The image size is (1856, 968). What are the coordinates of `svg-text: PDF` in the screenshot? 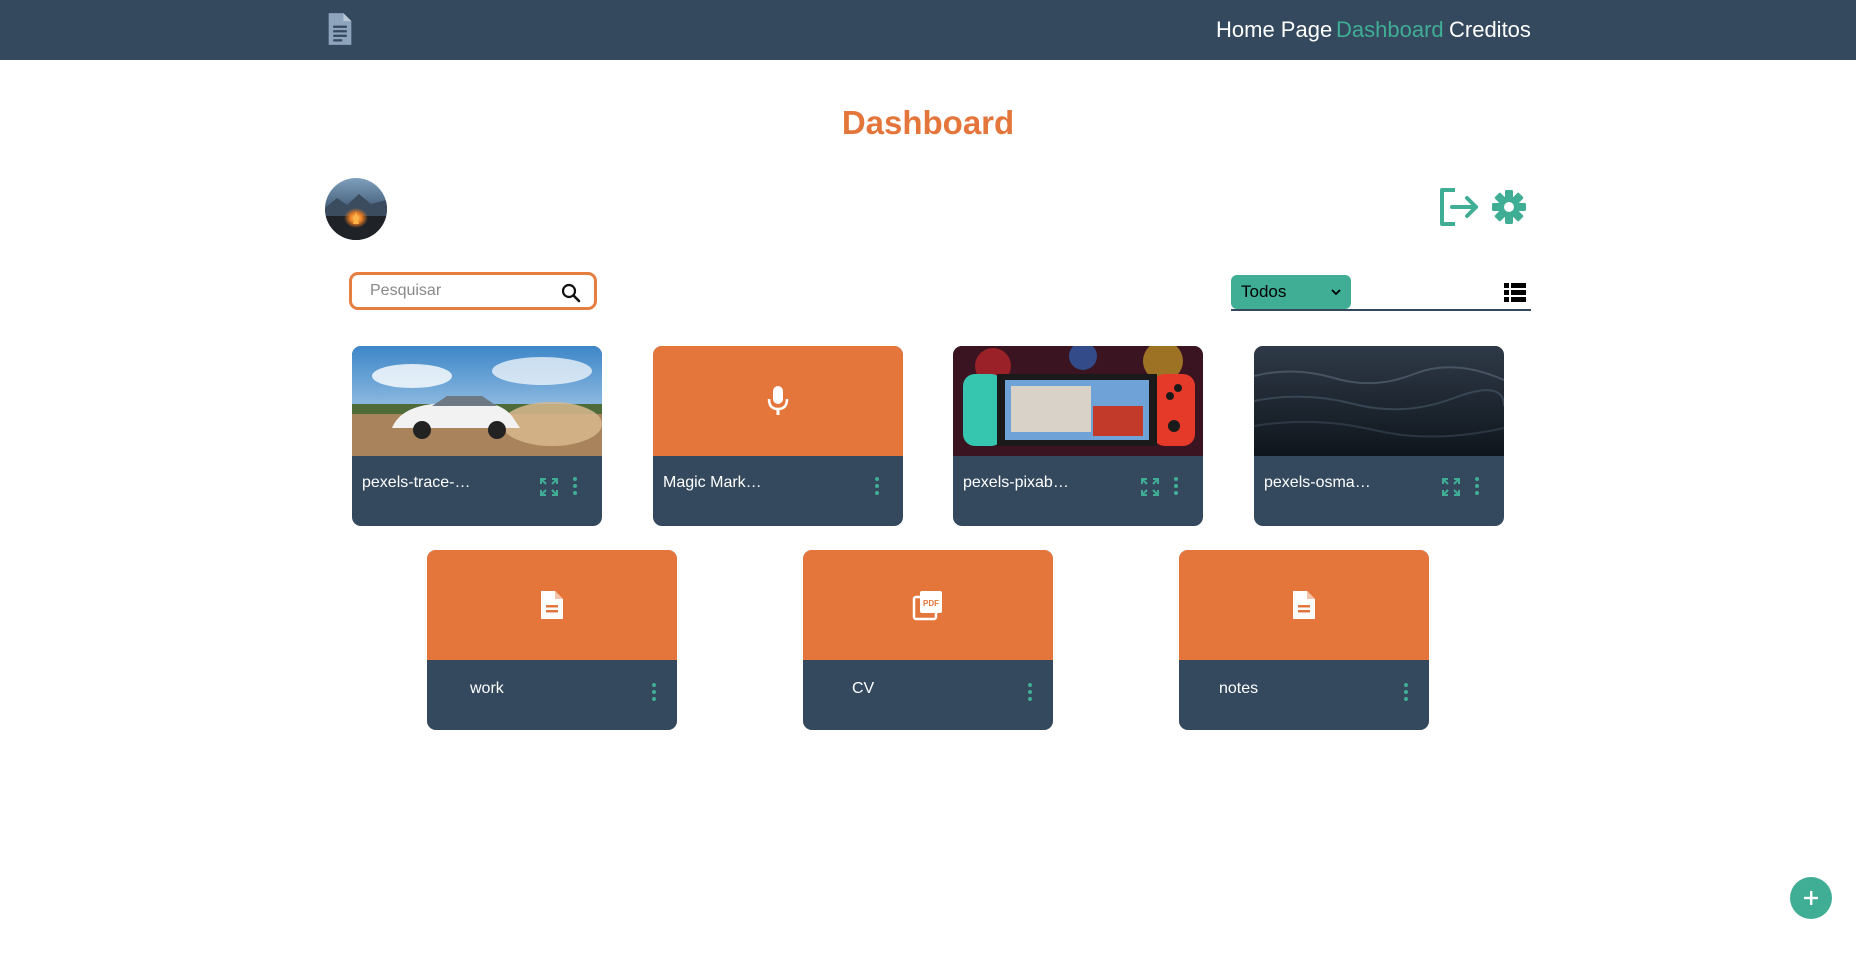 It's located at (931, 603).